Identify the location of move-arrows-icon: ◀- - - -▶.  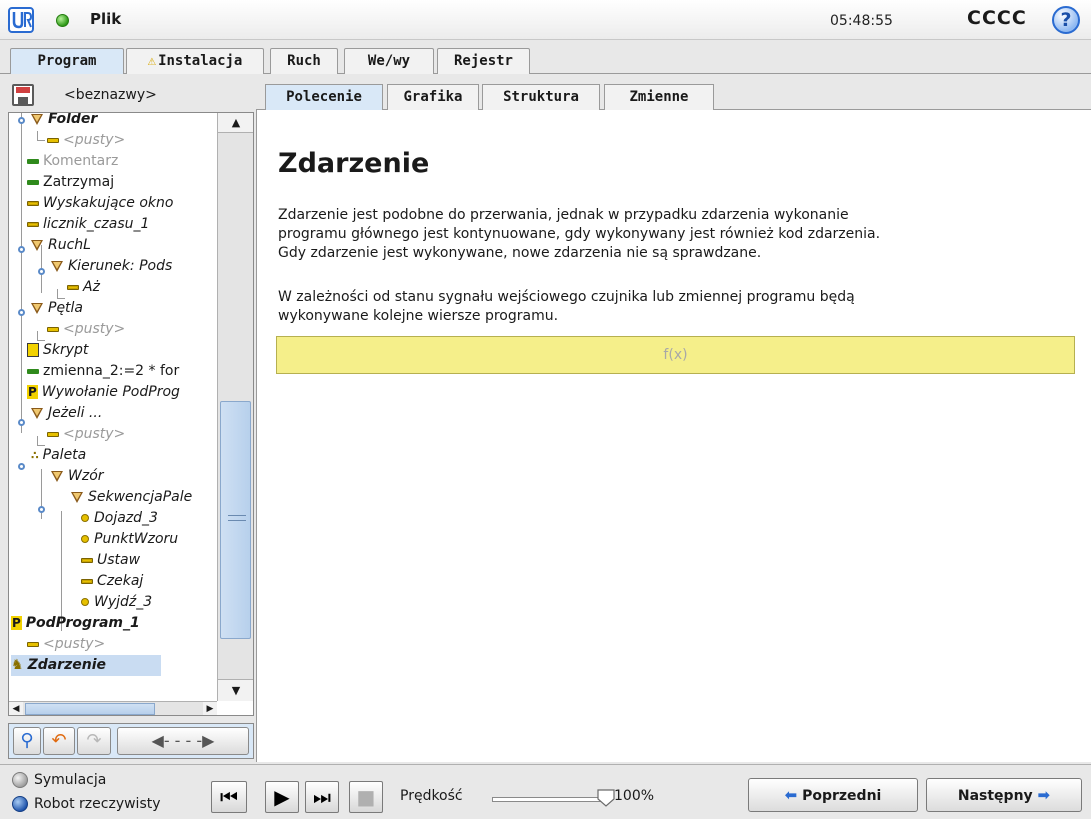
(183, 741).